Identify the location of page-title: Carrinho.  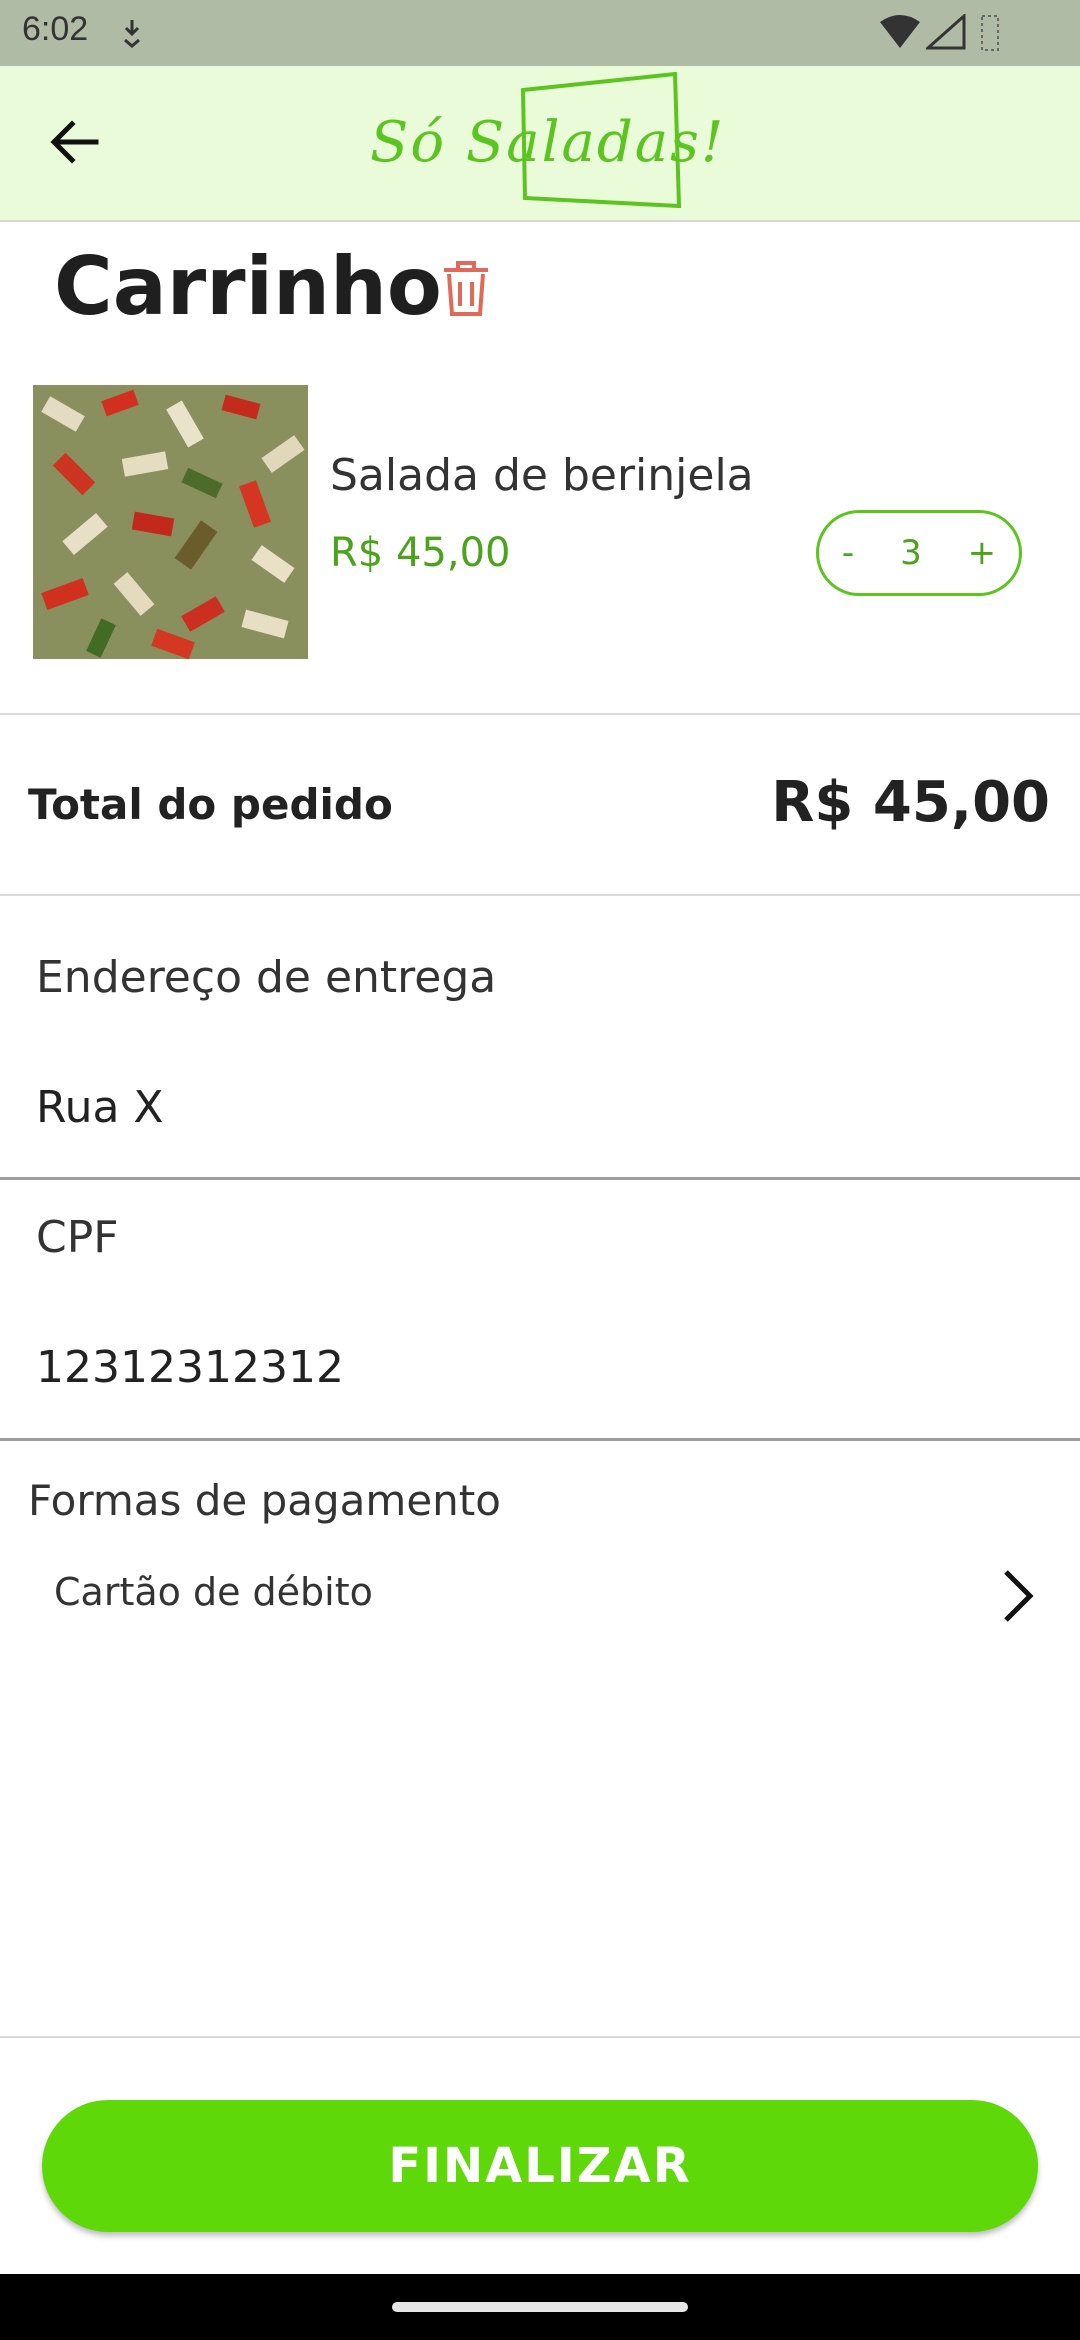
(248, 286).